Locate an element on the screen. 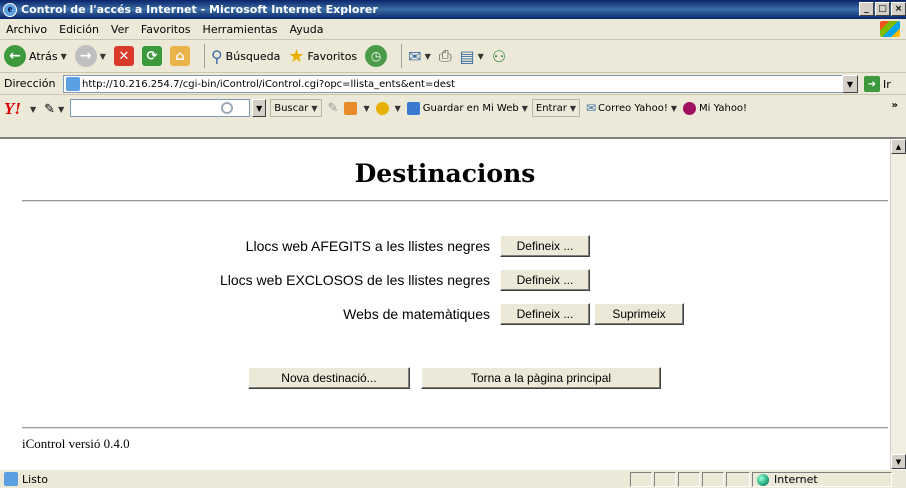  forward-button: → ▼ is located at coordinates (90, 56).